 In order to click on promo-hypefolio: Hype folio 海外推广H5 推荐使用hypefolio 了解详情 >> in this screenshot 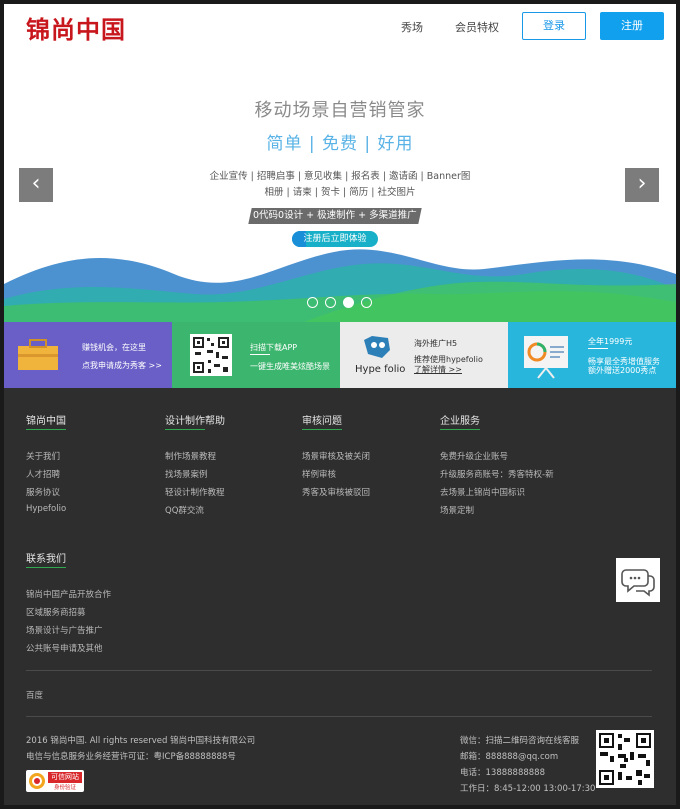, I will do `click(424, 355)`.